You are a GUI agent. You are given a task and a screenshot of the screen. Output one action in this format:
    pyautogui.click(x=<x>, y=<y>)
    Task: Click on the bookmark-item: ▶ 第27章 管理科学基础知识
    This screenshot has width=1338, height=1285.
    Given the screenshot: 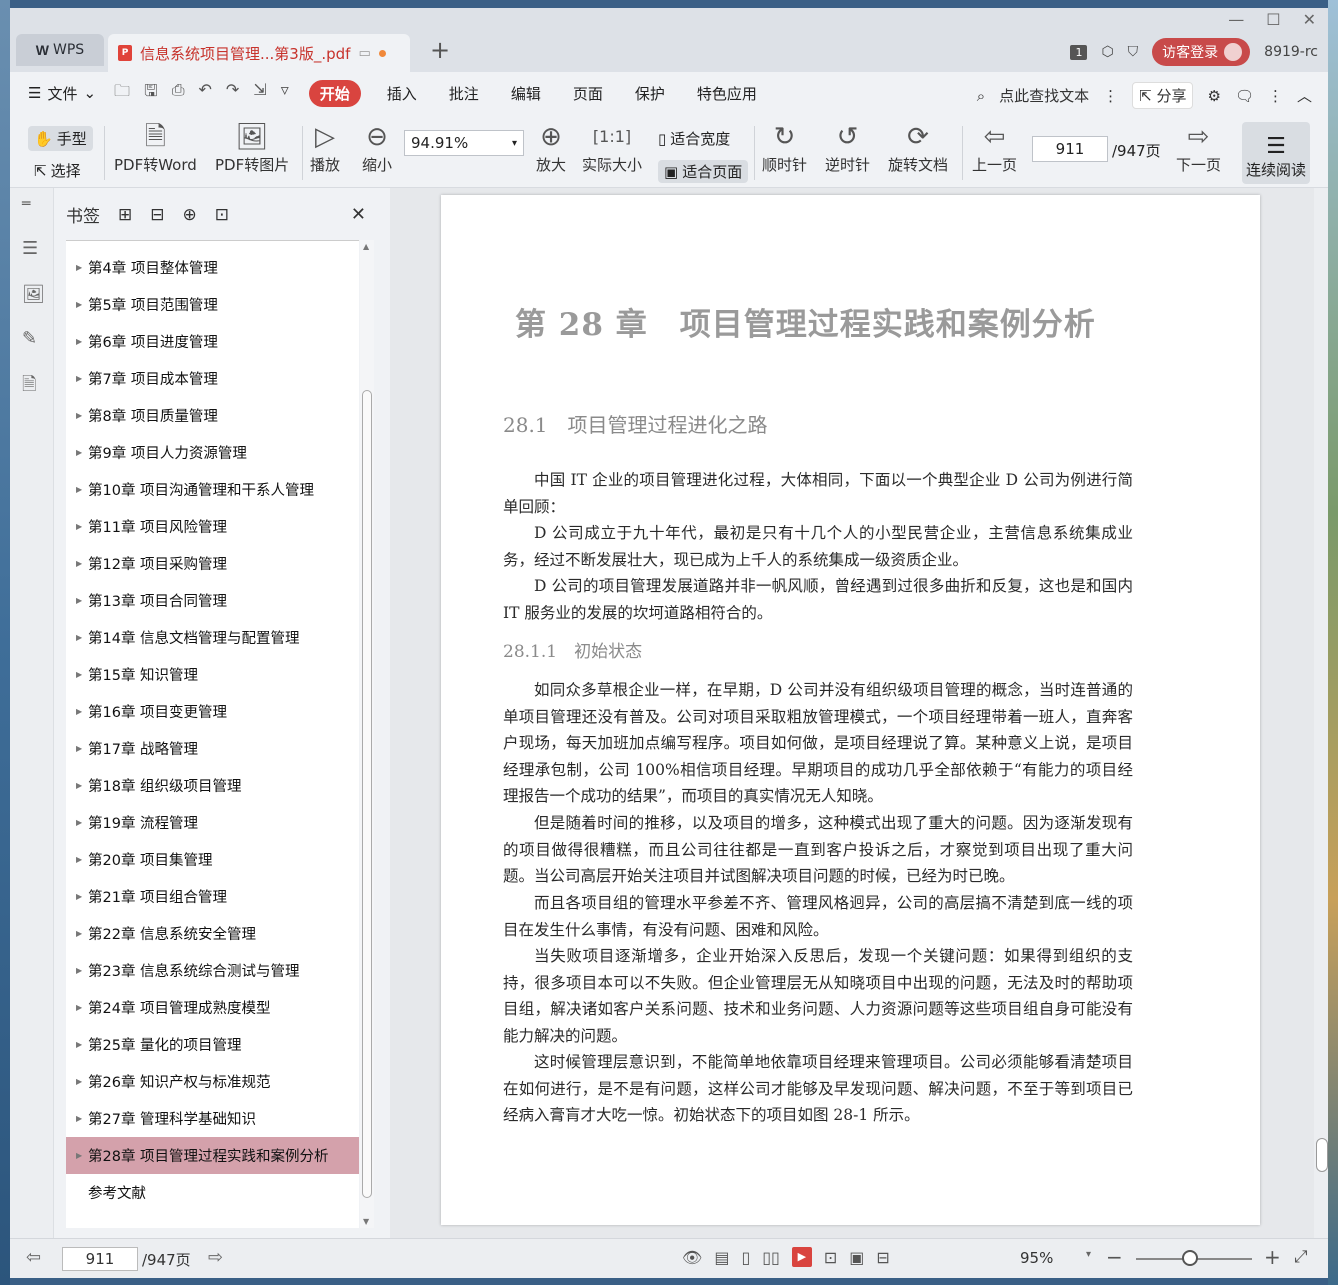 What is the action you would take?
    pyautogui.click(x=212, y=1118)
    